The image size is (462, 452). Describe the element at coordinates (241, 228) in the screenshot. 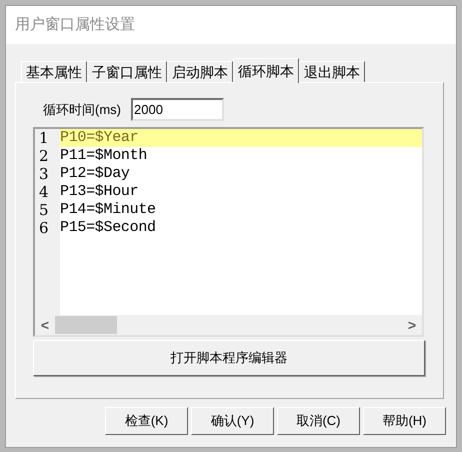

I see `code-line: P15=$Second` at that location.